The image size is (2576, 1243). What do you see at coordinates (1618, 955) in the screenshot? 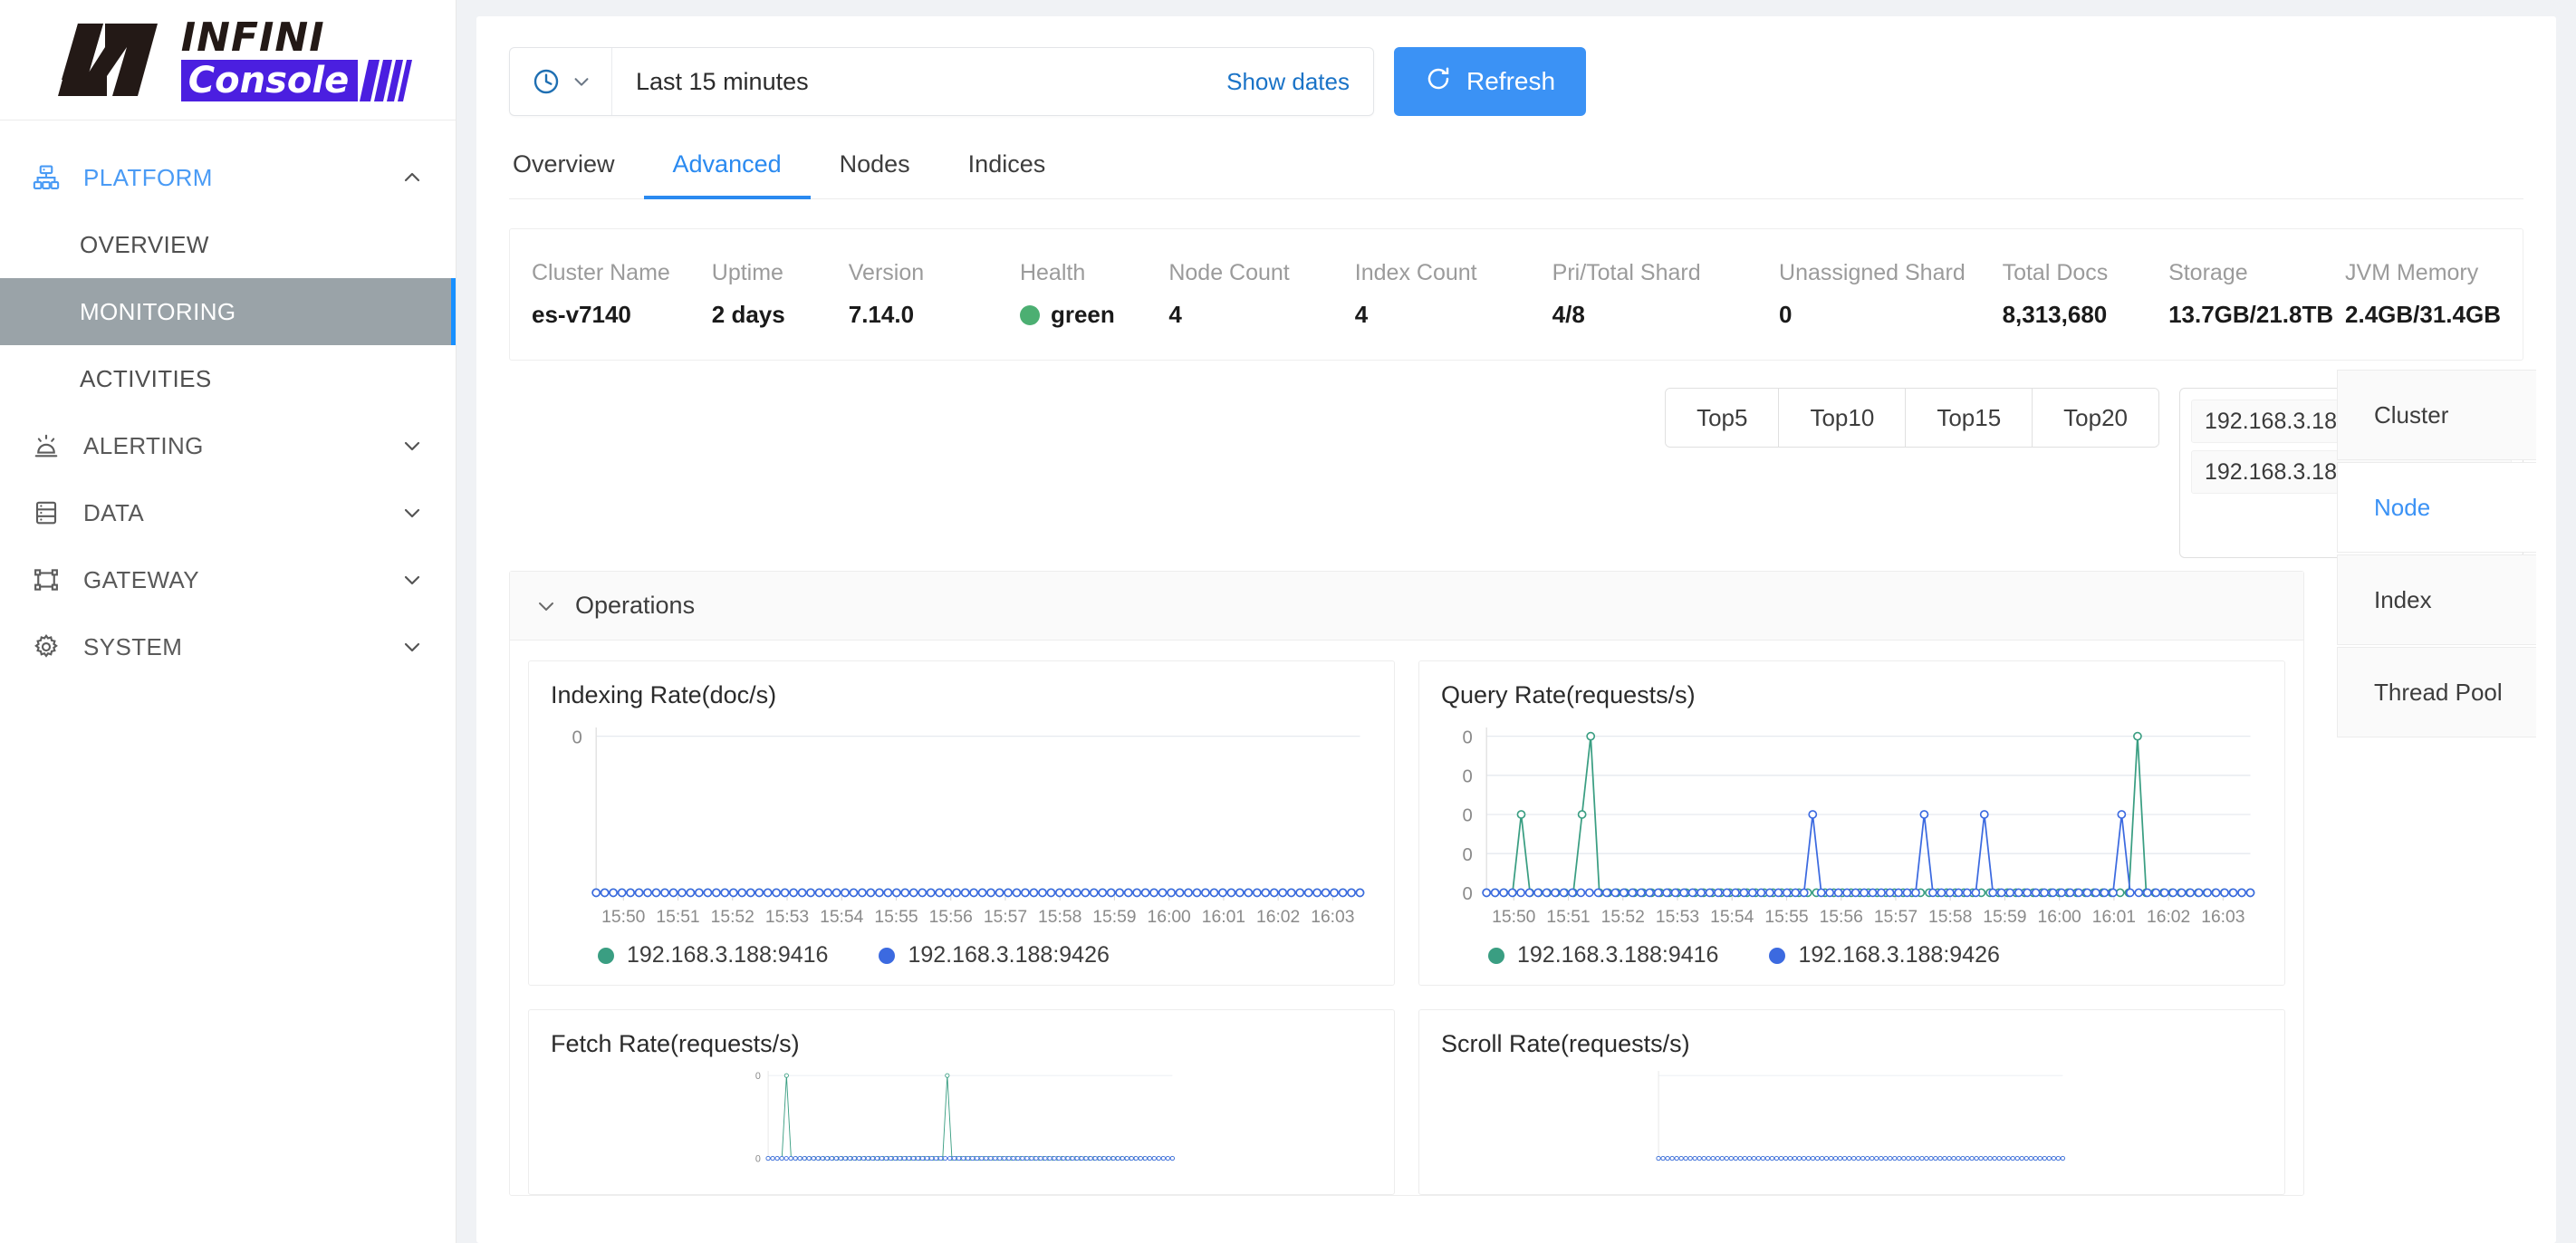
I see `legend-label: 192.168.3.188:9416` at bounding box center [1618, 955].